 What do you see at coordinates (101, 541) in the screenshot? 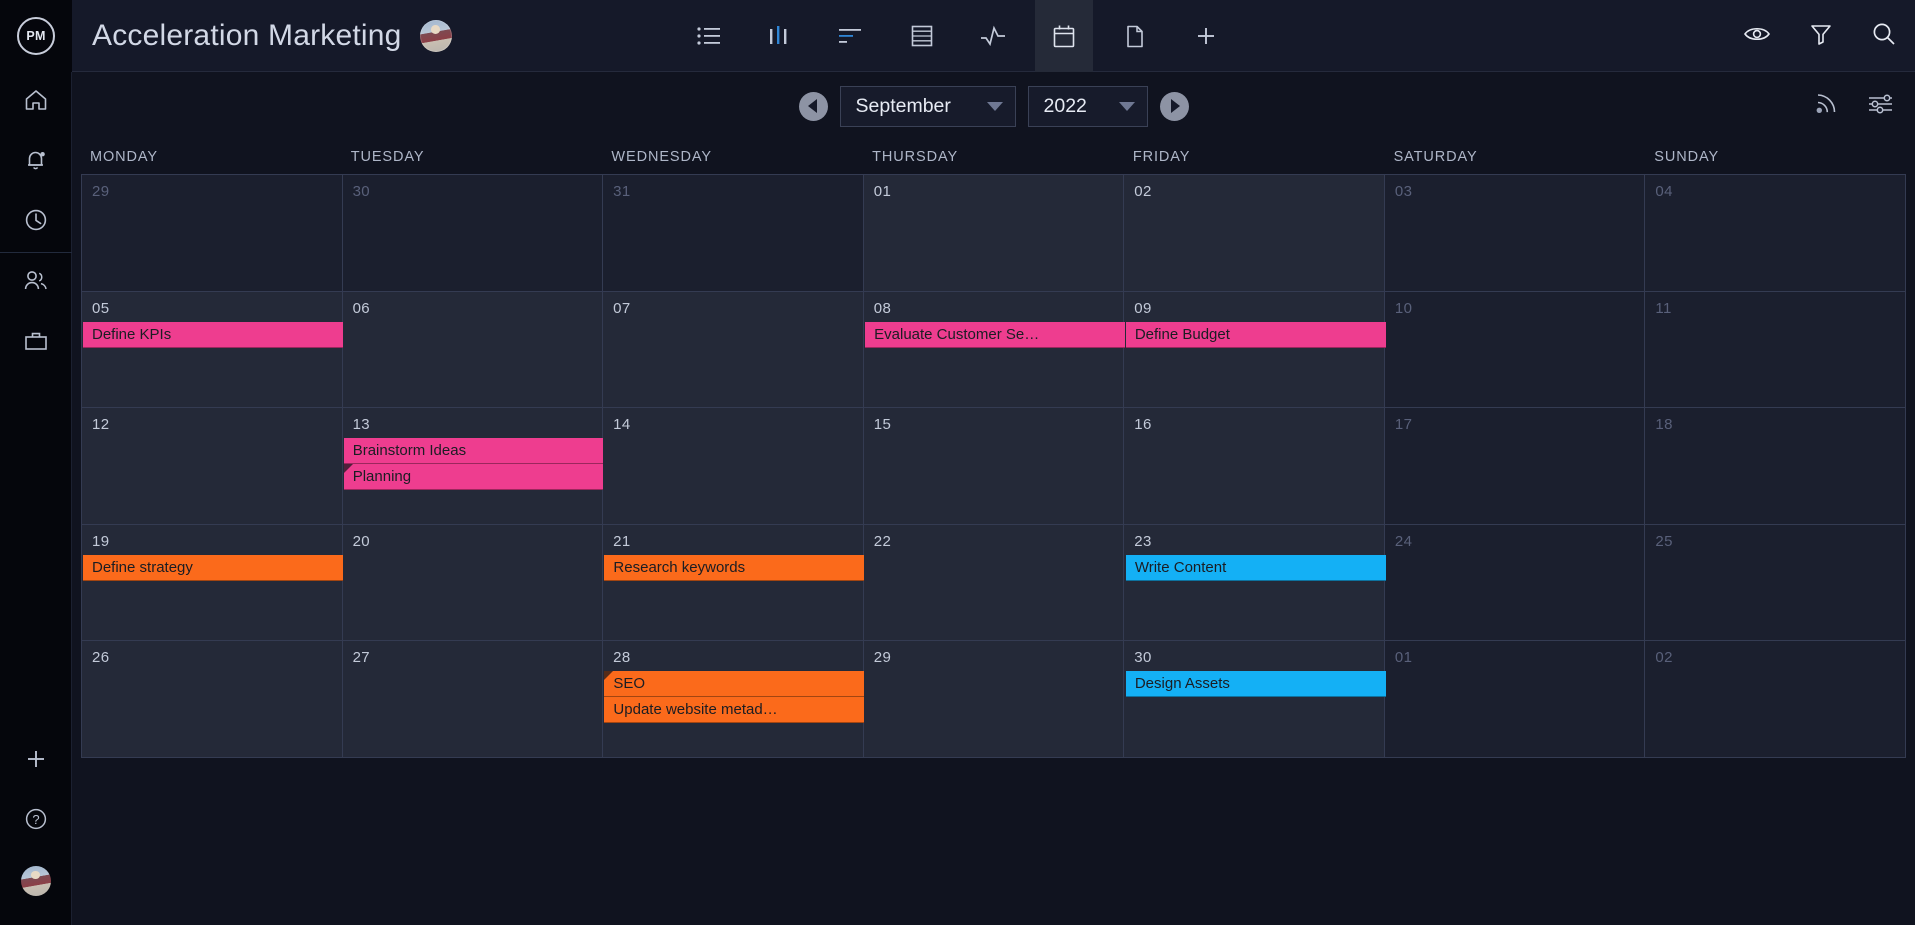
I see `day-number: 19` at bounding box center [101, 541].